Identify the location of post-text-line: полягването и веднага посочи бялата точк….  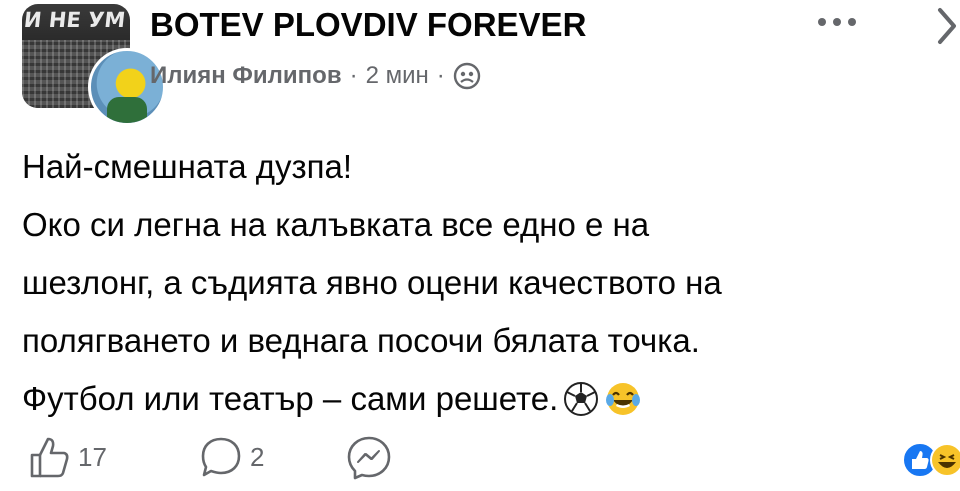
(361, 340).